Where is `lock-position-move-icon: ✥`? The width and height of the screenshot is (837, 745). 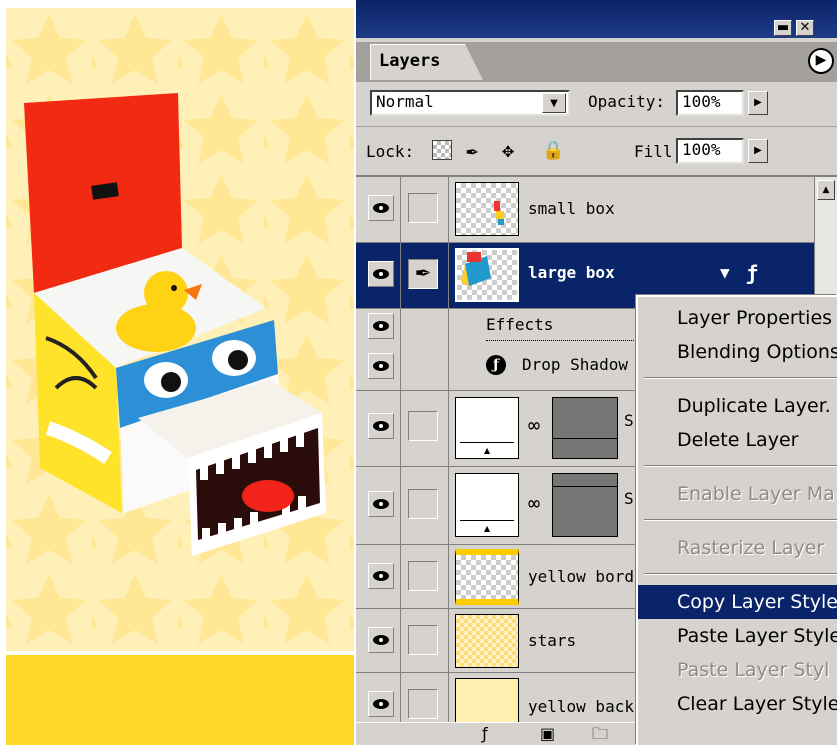 lock-position-move-icon: ✥ is located at coordinates (508, 150).